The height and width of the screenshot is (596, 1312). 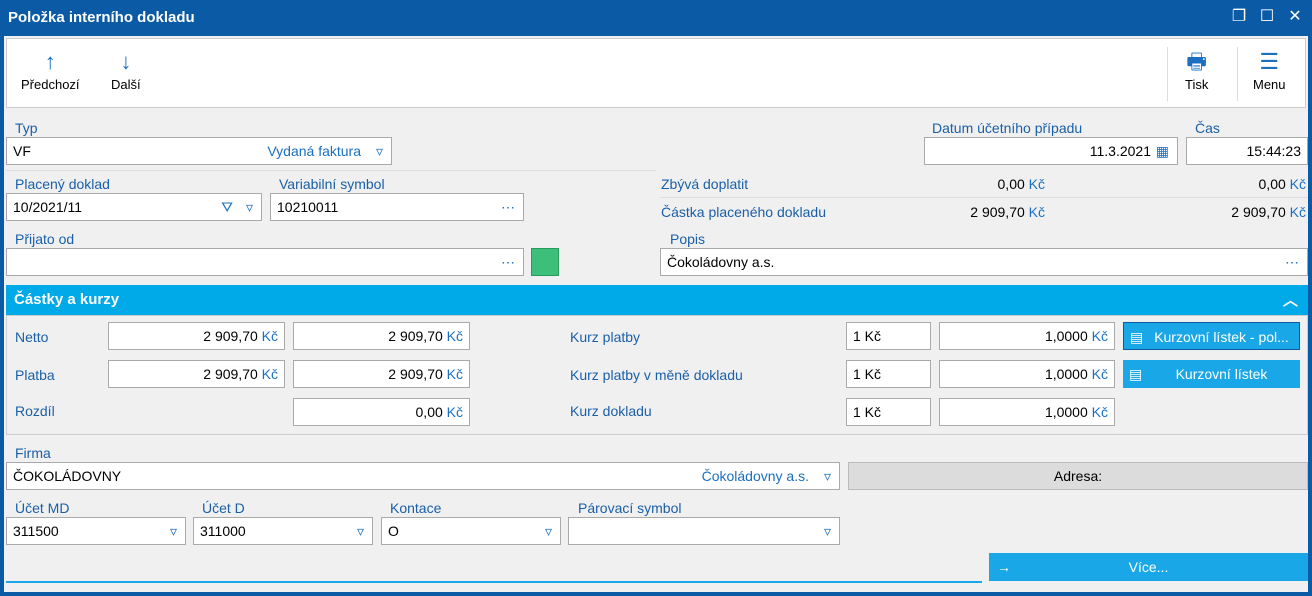 I want to click on typ-field: VF Vydaná faktura ▿, so click(x=199, y=151).